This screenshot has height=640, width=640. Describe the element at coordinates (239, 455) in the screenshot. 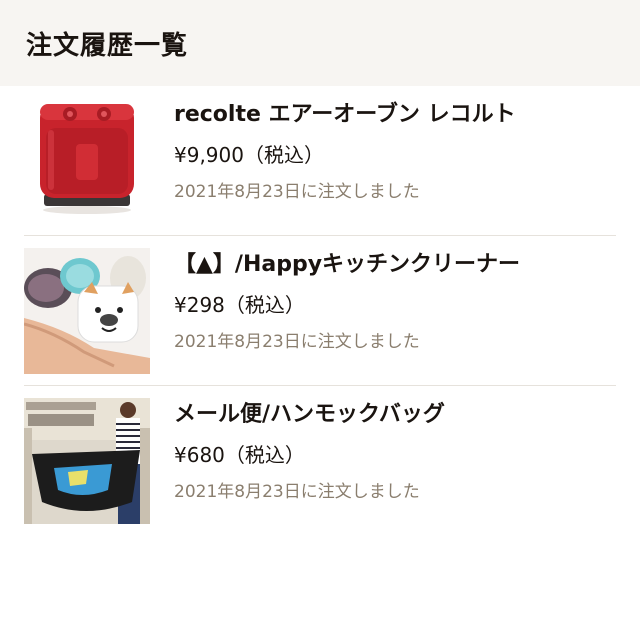

I see `product-price: ¥680（税込）` at that location.